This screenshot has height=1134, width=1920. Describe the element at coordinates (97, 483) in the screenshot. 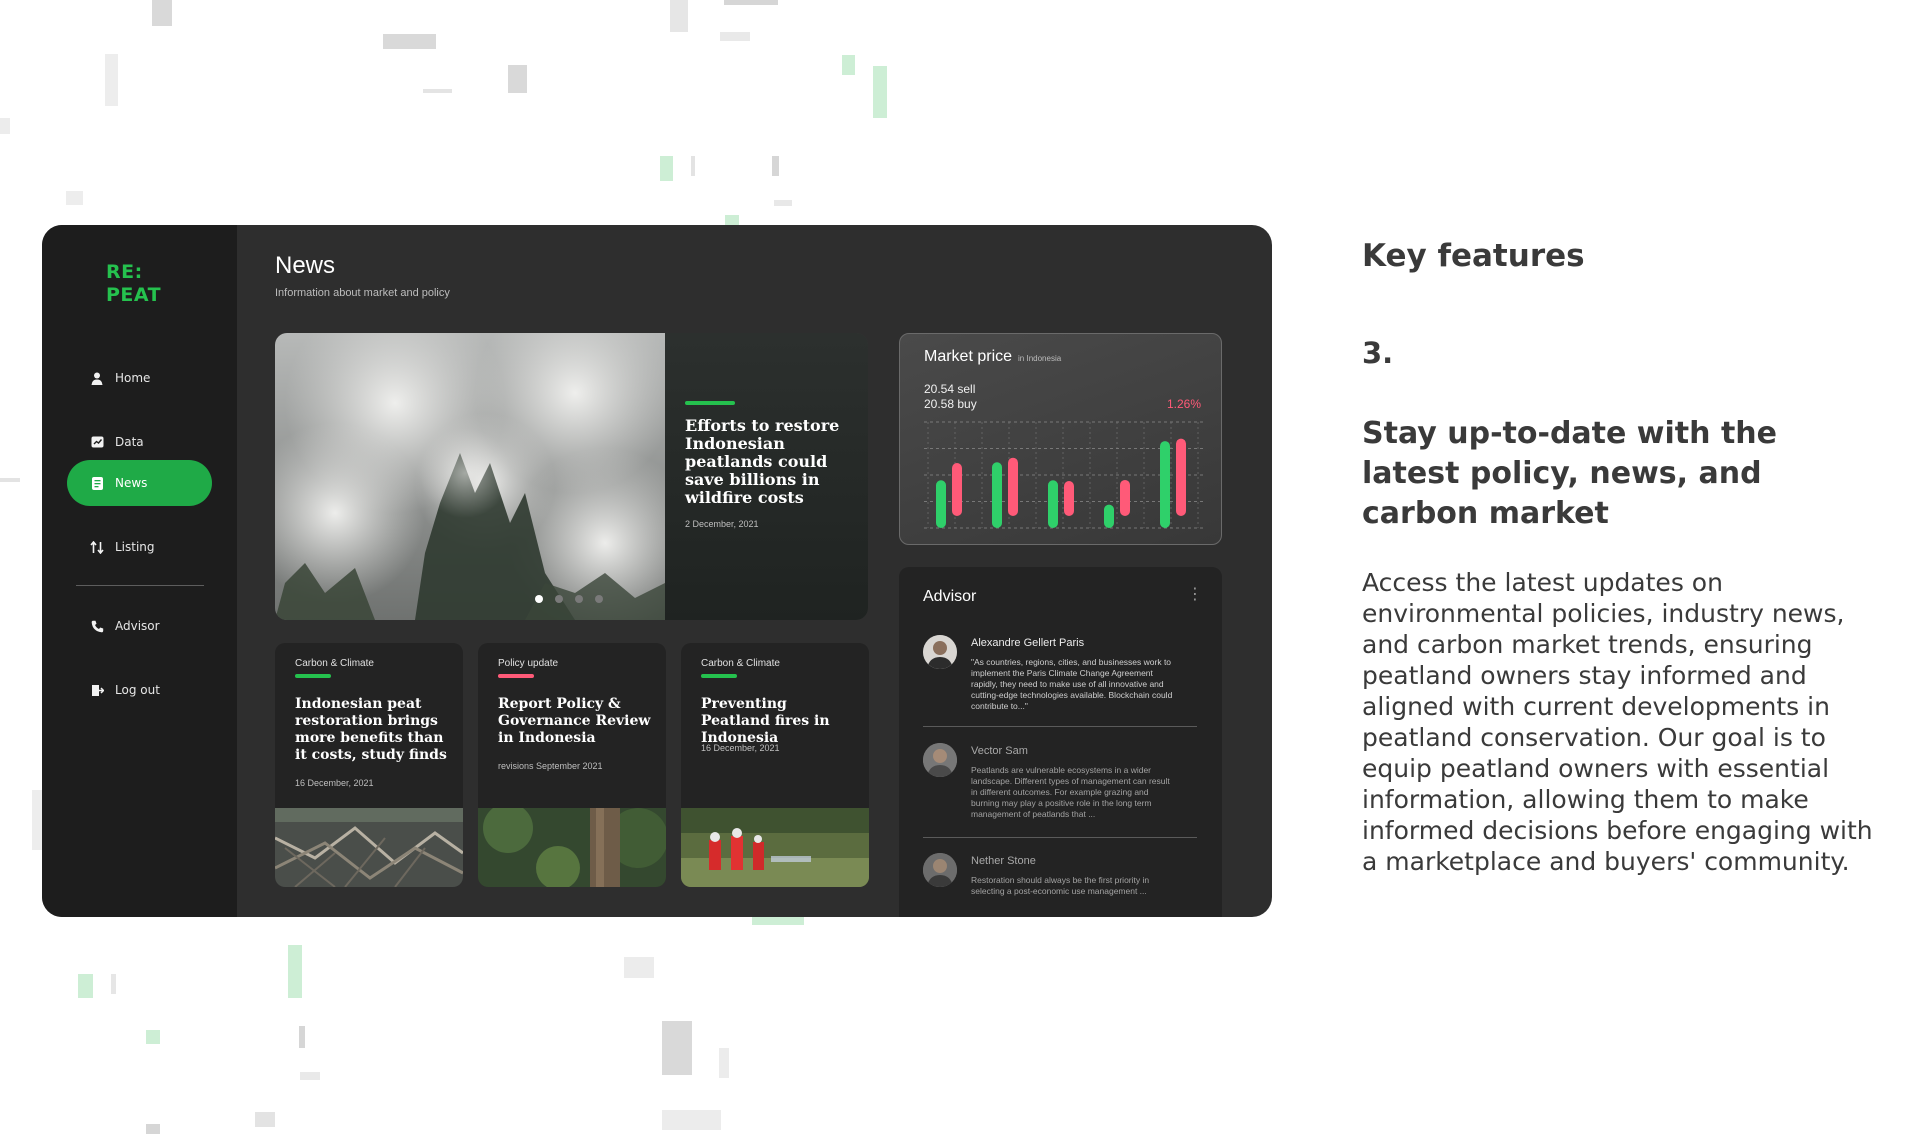

I see `document-icon` at that location.